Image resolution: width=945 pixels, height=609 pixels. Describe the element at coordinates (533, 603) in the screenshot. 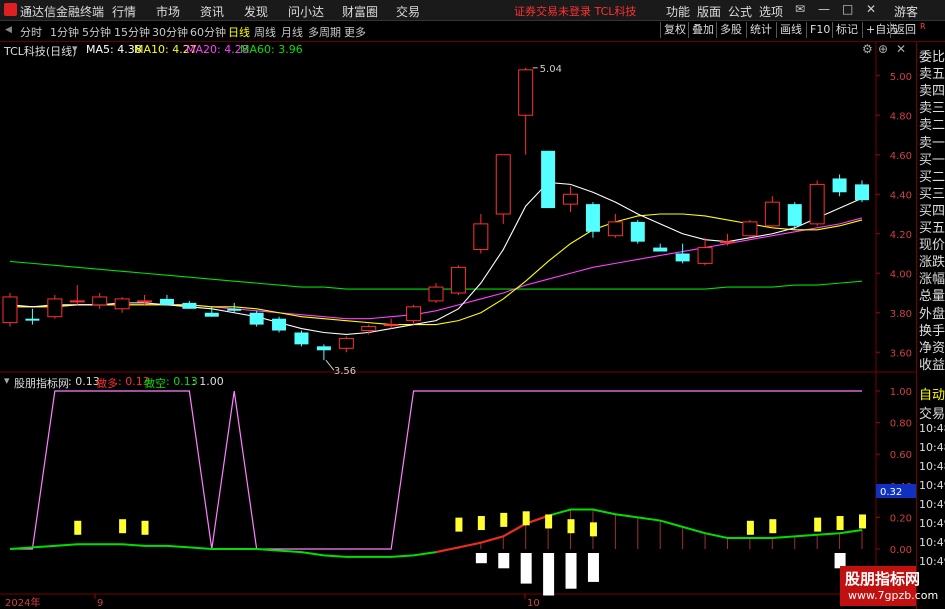

I see `time-label: 10` at that location.